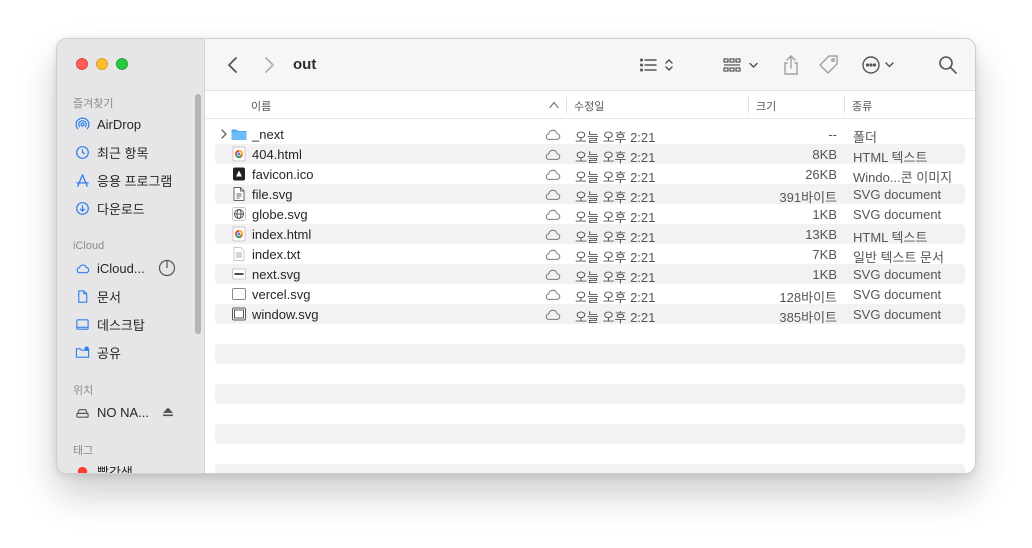 The width and height of the screenshot is (1032, 548). Describe the element at coordinates (766, 106) in the screenshot. I see `column-size-header: 크기` at that location.